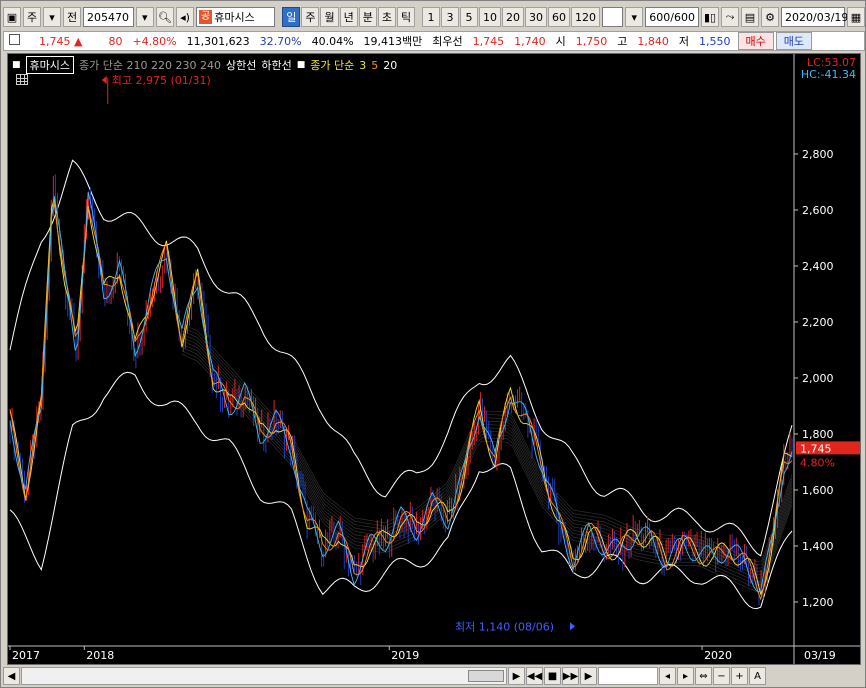 The height and width of the screenshot is (688, 866). Describe the element at coordinates (682, 17) in the screenshot. I see `count-total: /600` at that location.